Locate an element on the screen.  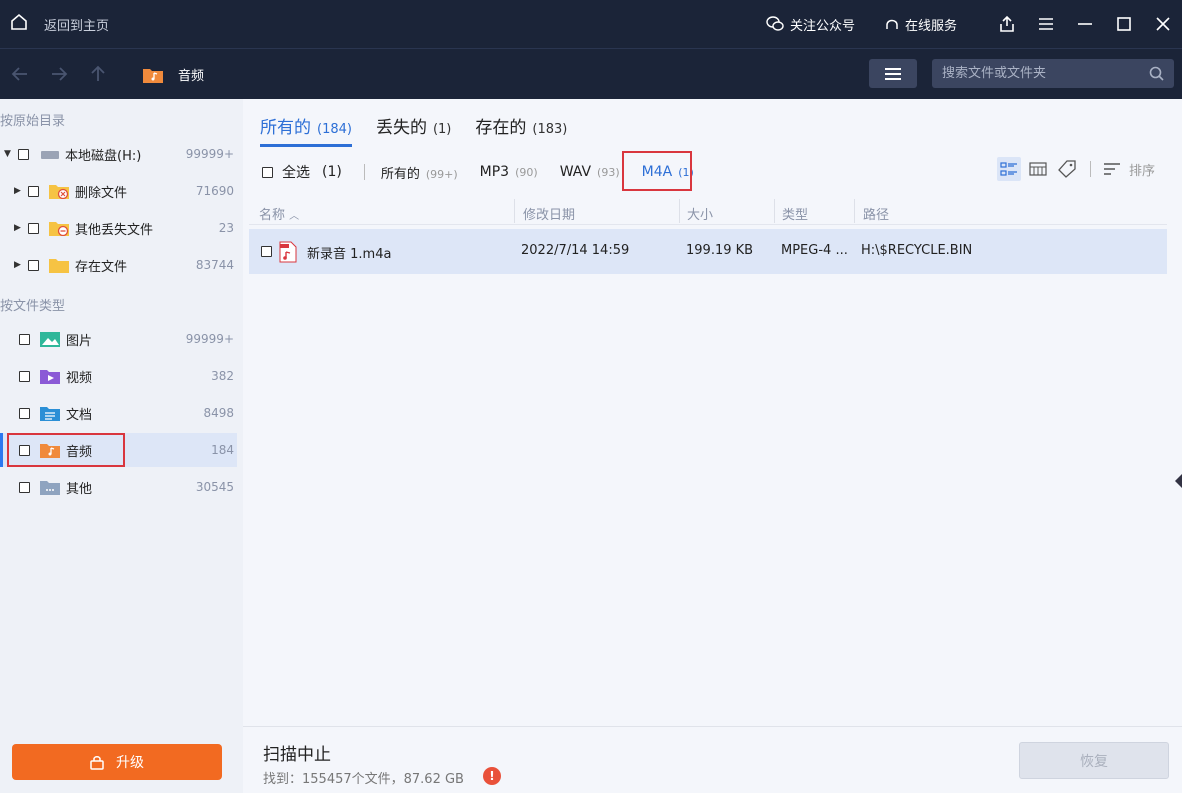
close-button is located at coordinates (1162, 24).